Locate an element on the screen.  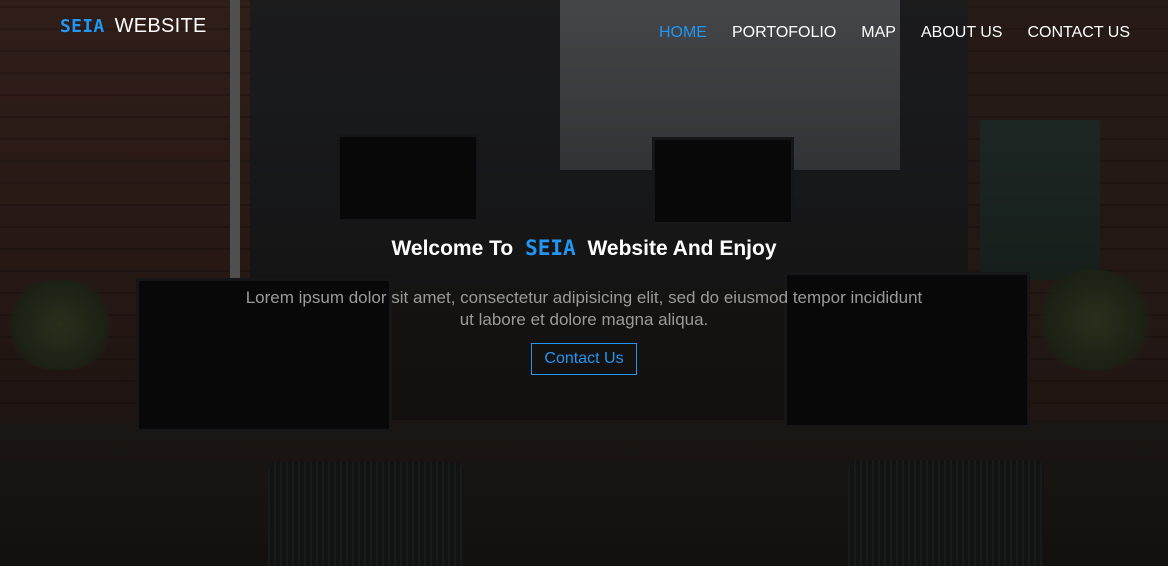
headline-prefix: Welcome To is located at coordinates (452, 248).